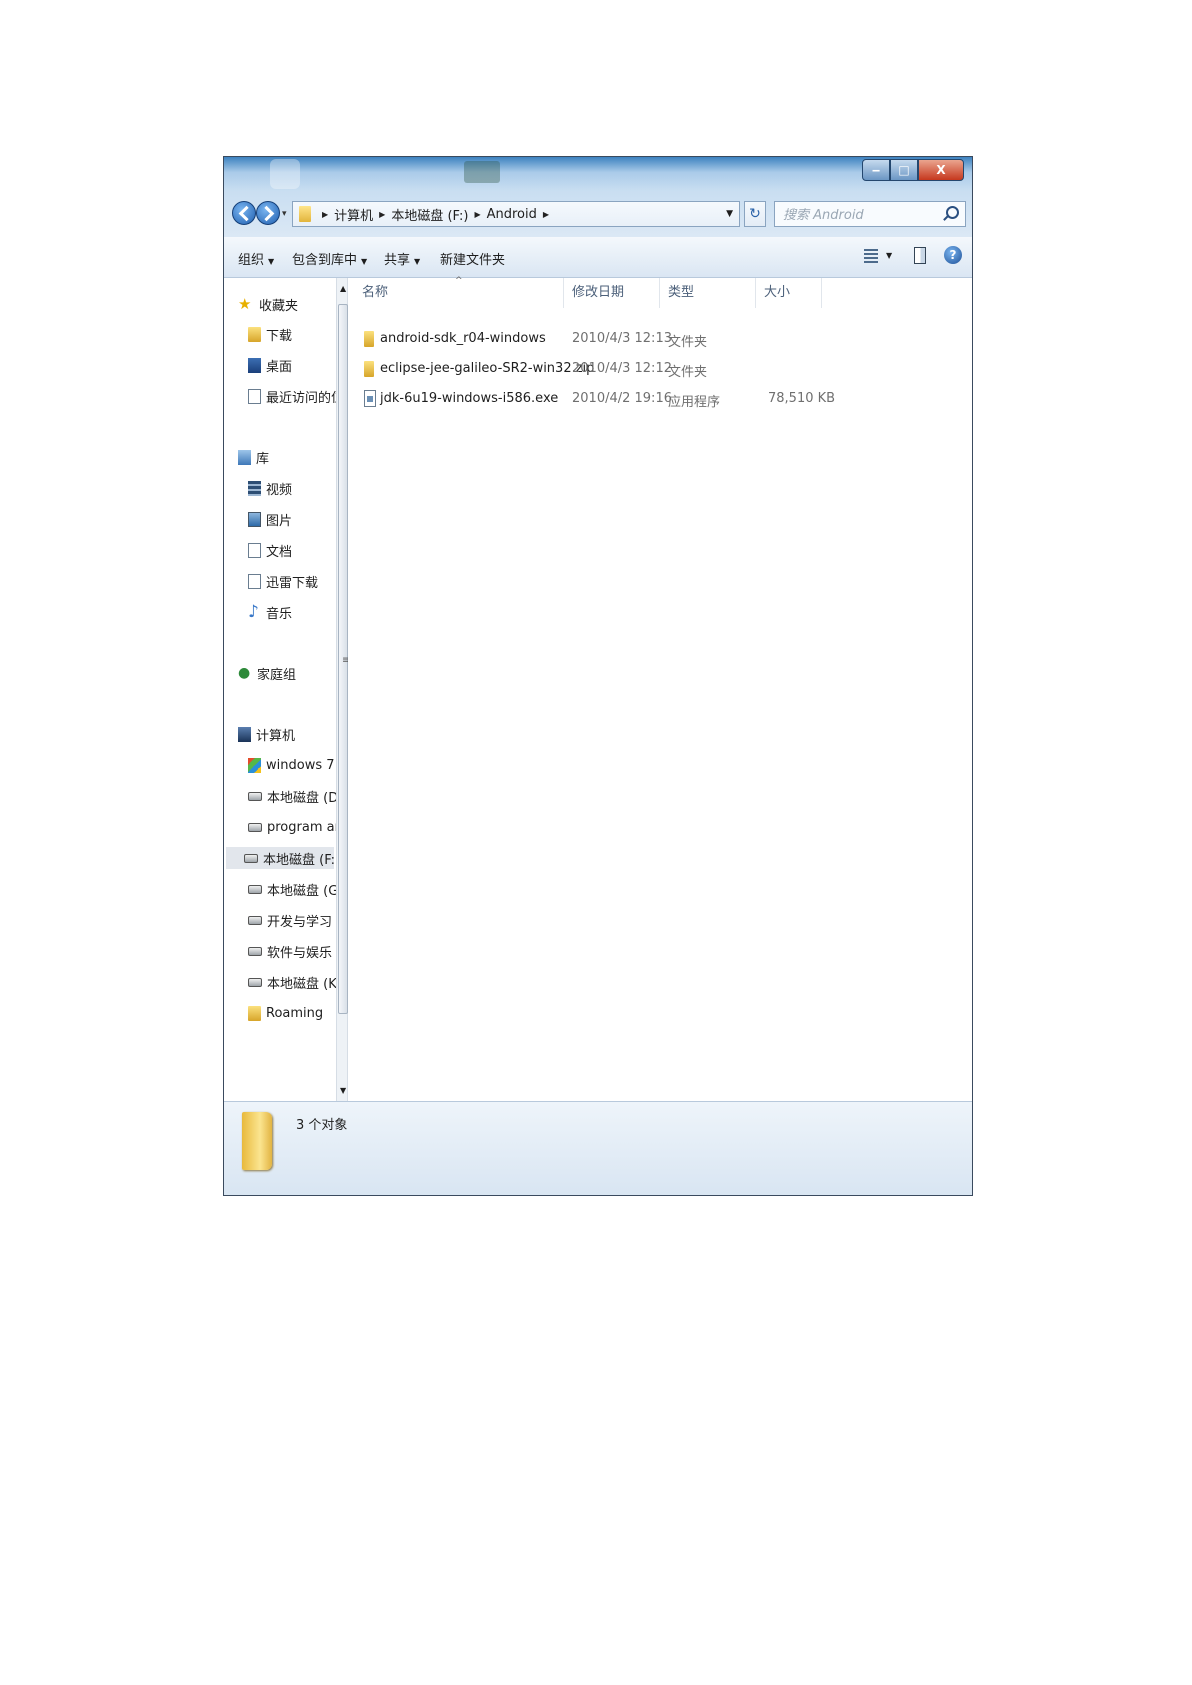 Image resolution: width=1192 pixels, height=1685 pixels. What do you see at coordinates (301, 398) in the screenshot?
I see `nav-recent-places-label: 最近访问的位置` at bounding box center [301, 398].